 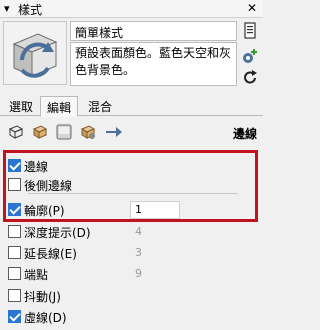 I want to click on depth-cue-checkbox, so click(x=14, y=231).